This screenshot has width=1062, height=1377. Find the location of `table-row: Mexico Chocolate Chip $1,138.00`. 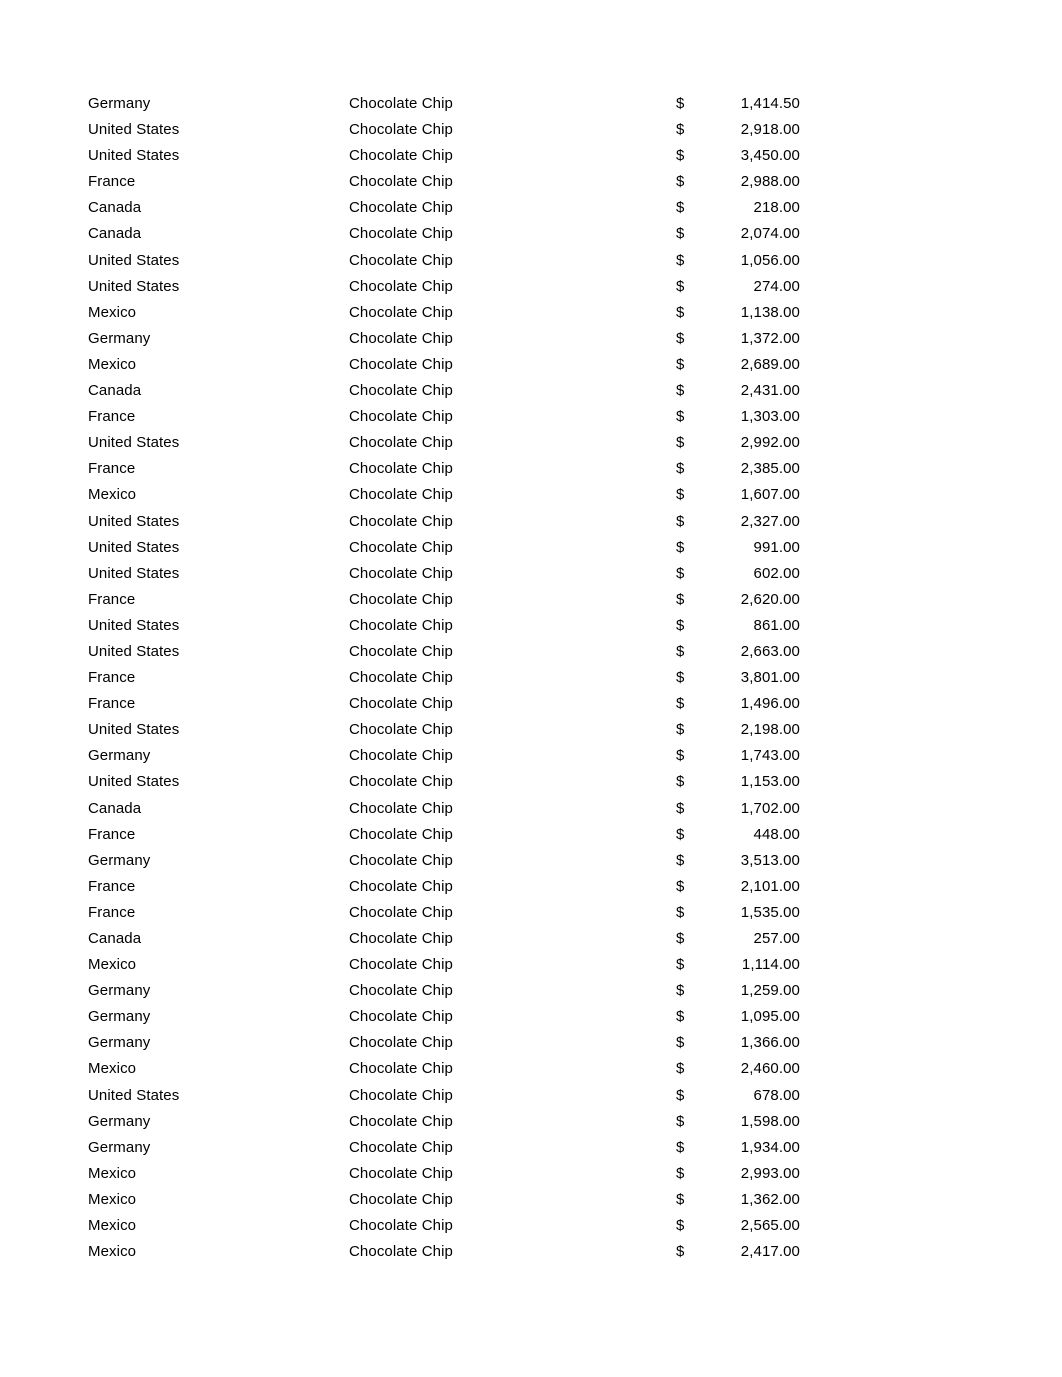

table-row: Mexico Chocolate Chip $1,138.00 is located at coordinates (444, 313).